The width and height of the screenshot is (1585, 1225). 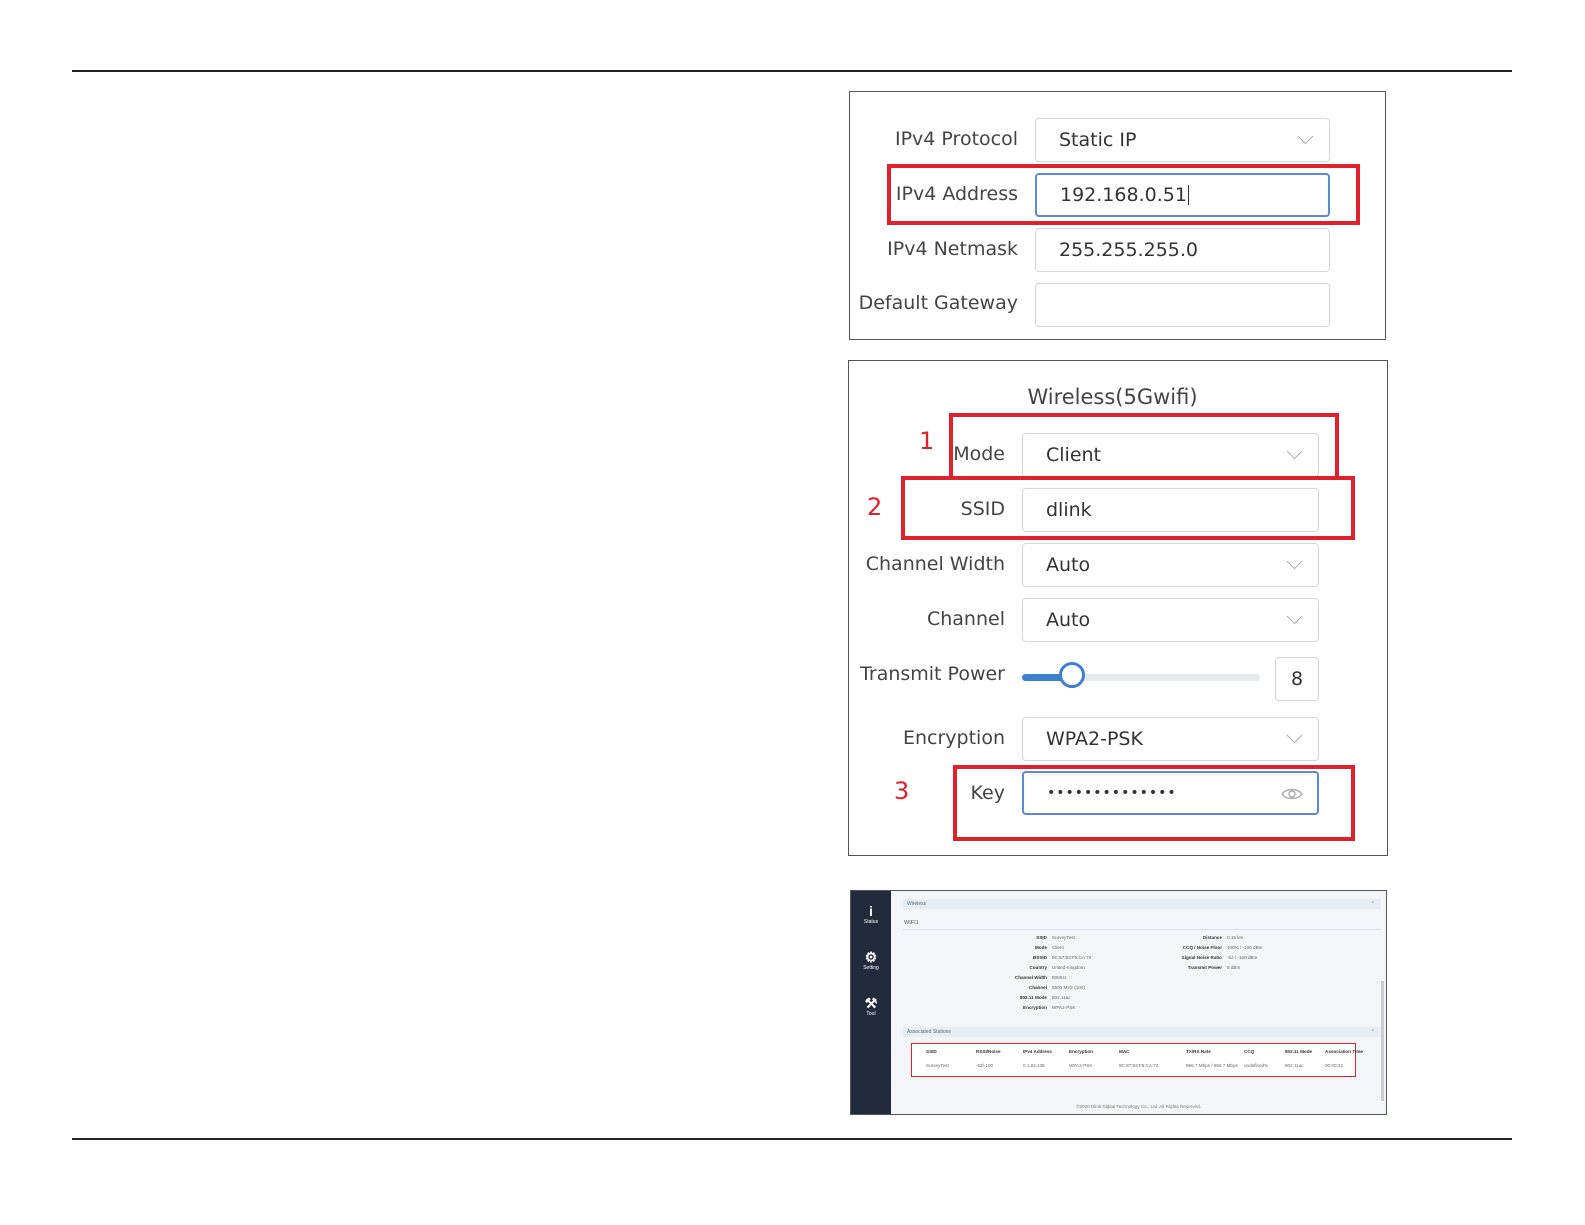 What do you see at coordinates (871, 922) in the screenshot?
I see `nav-status-label: Status` at bounding box center [871, 922].